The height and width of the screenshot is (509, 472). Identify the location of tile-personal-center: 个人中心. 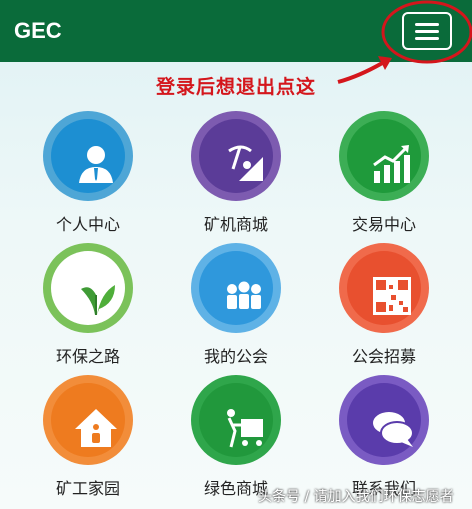
(88, 176).